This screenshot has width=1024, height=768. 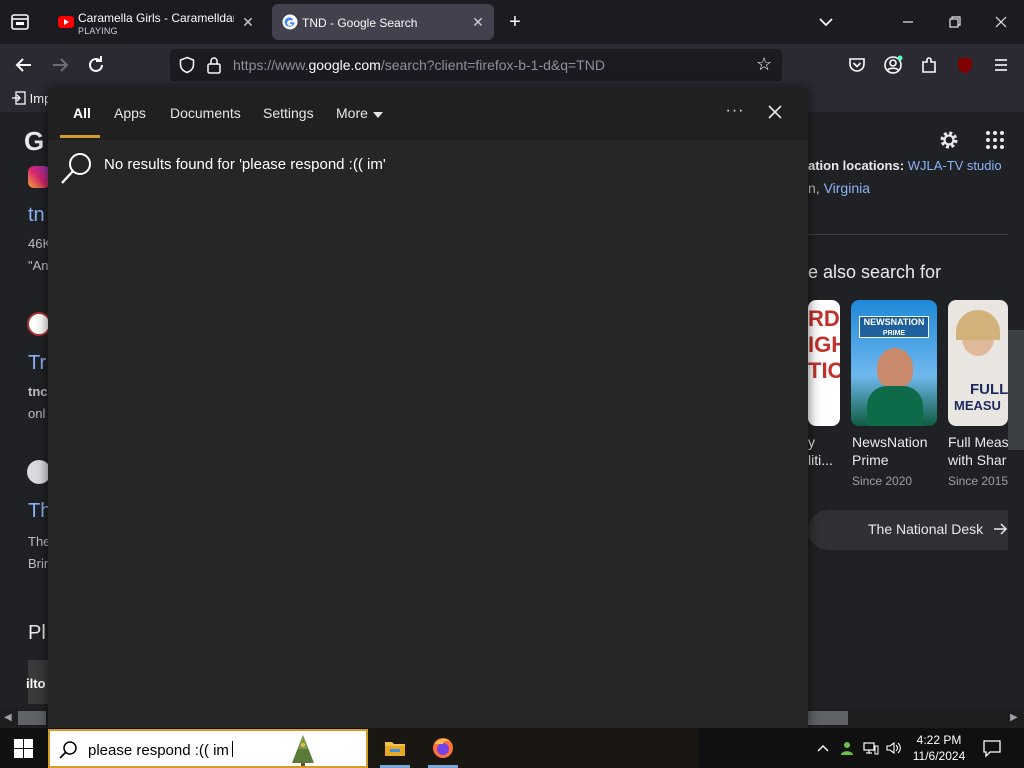 What do you see at coordinates (995, 140) in the screenshot?
I see `google-apps-grid-icon` at bounding box center [995, 140].